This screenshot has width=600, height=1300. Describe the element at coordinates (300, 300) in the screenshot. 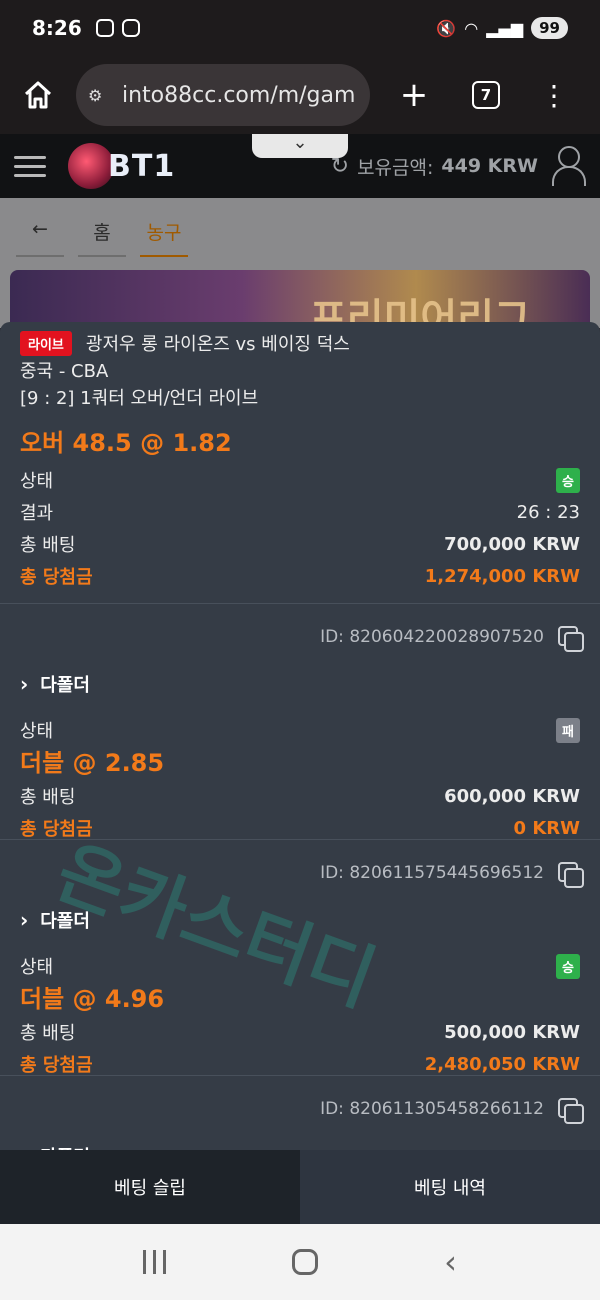

I see `promo-banner: 프리미어리그` at that location.